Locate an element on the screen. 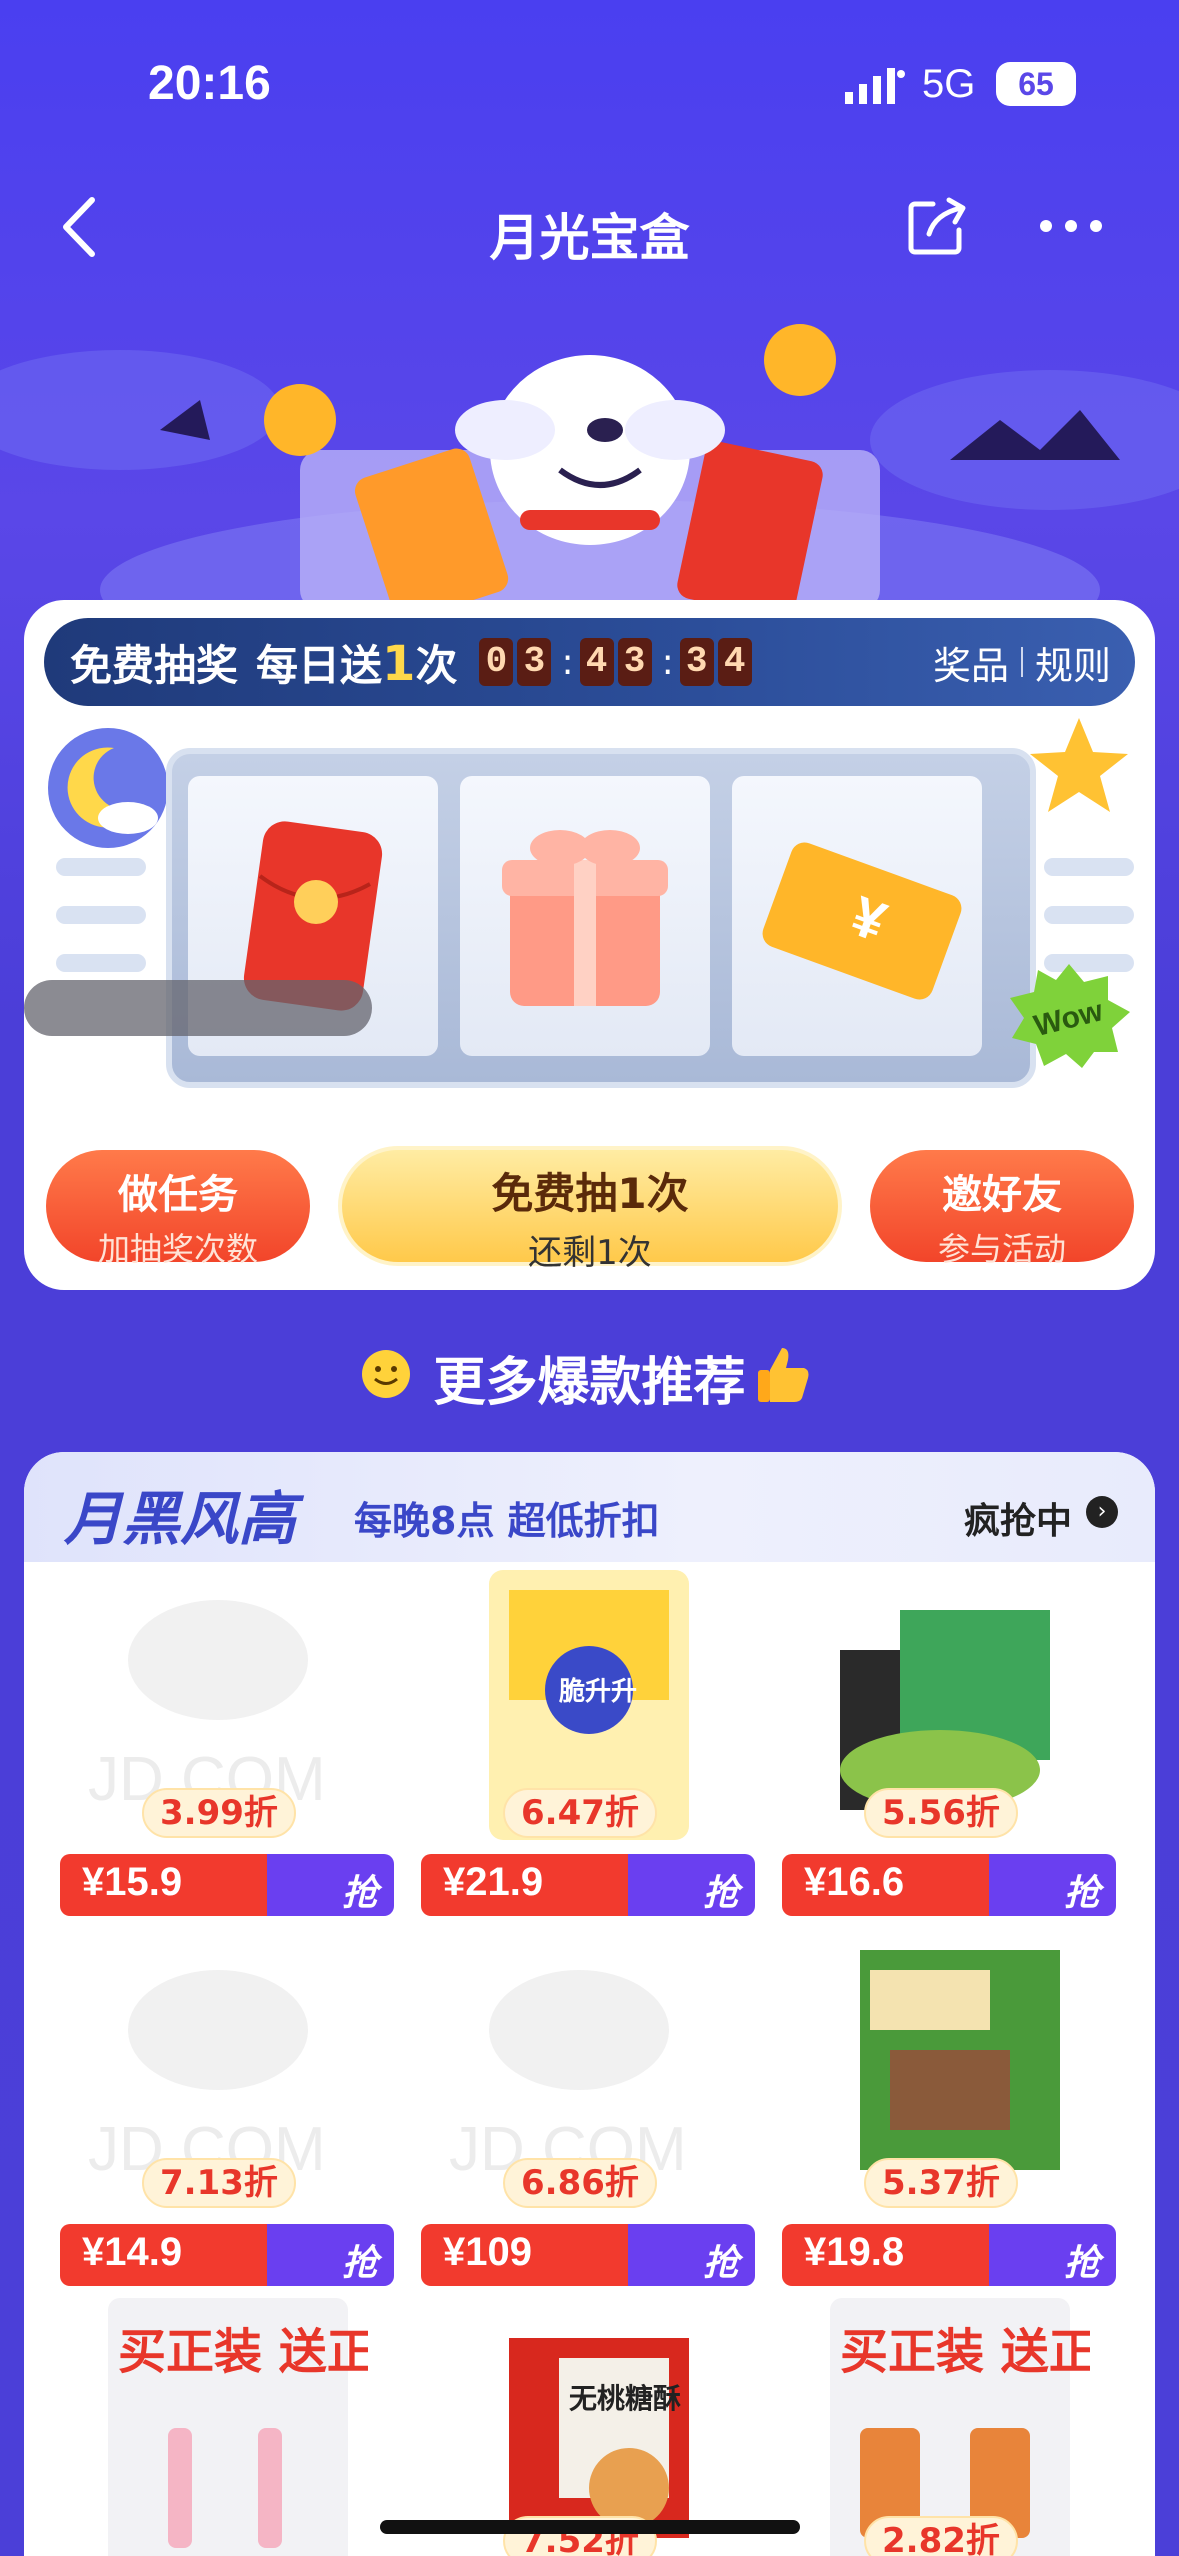  battery-indicator: 65 is located at coordinates (1036, 84).